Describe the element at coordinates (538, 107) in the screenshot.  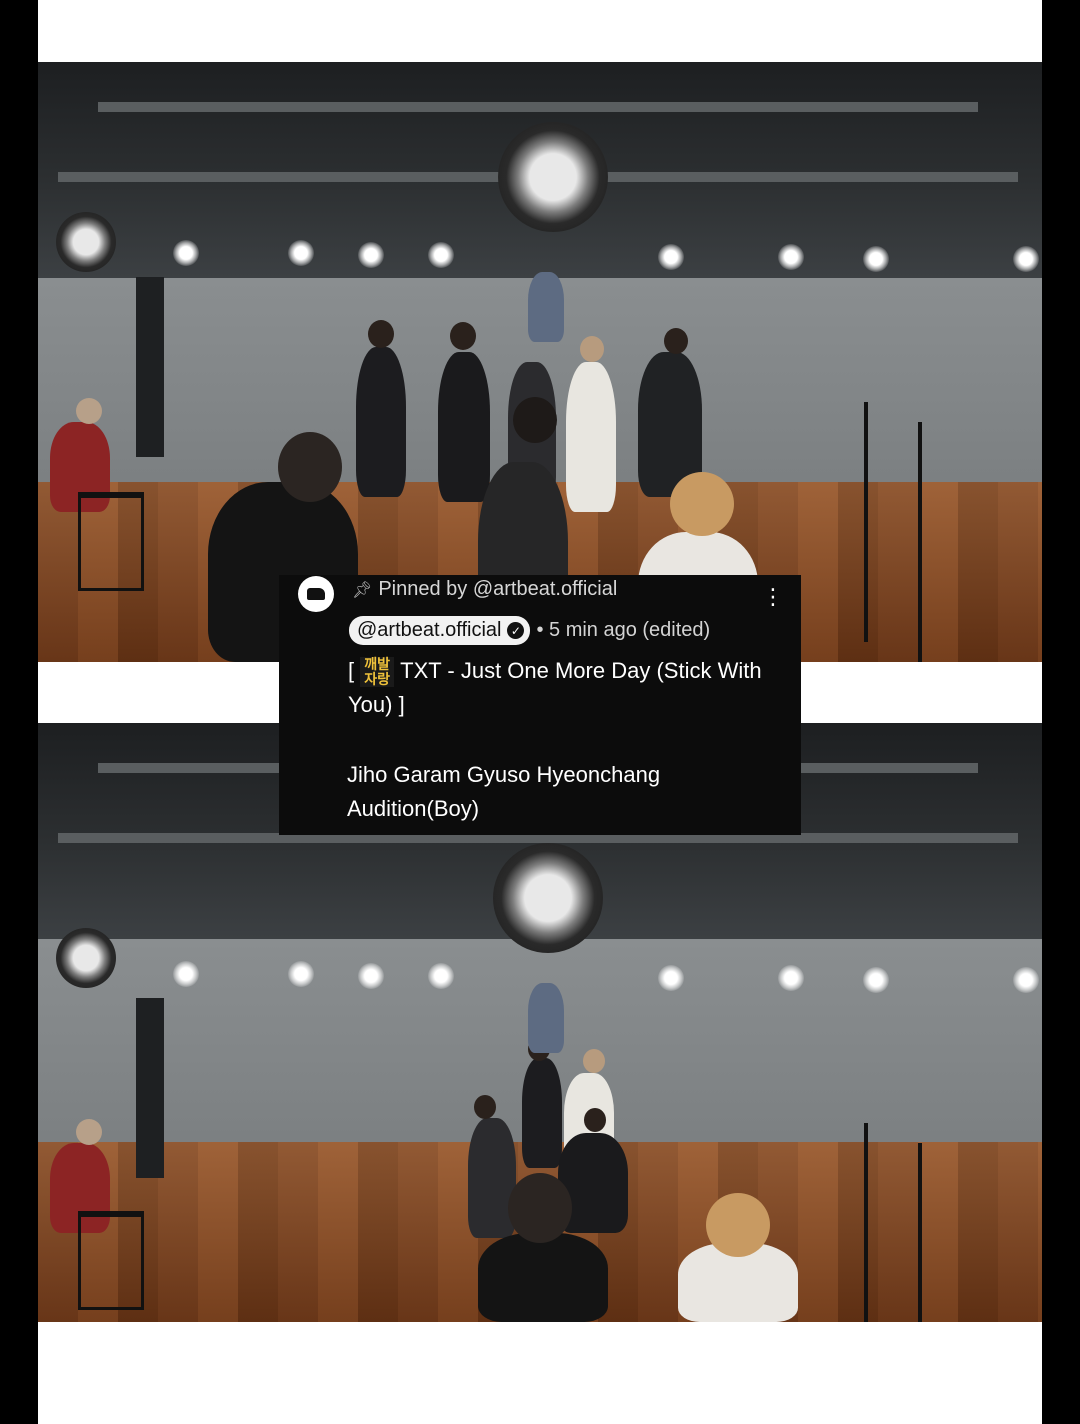
I see `ceiling-duct` at that location.